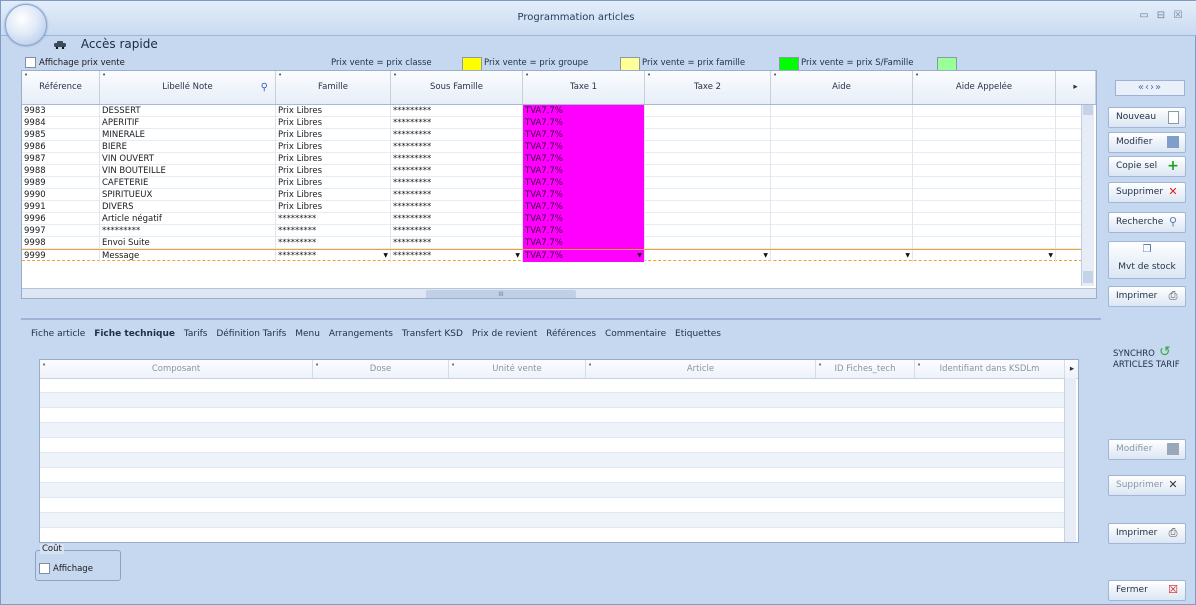 The image size is (1196, 605). Describe the element at coordinates (61, 219) in the screenshot. I see `table-cell: 9996` at that location.